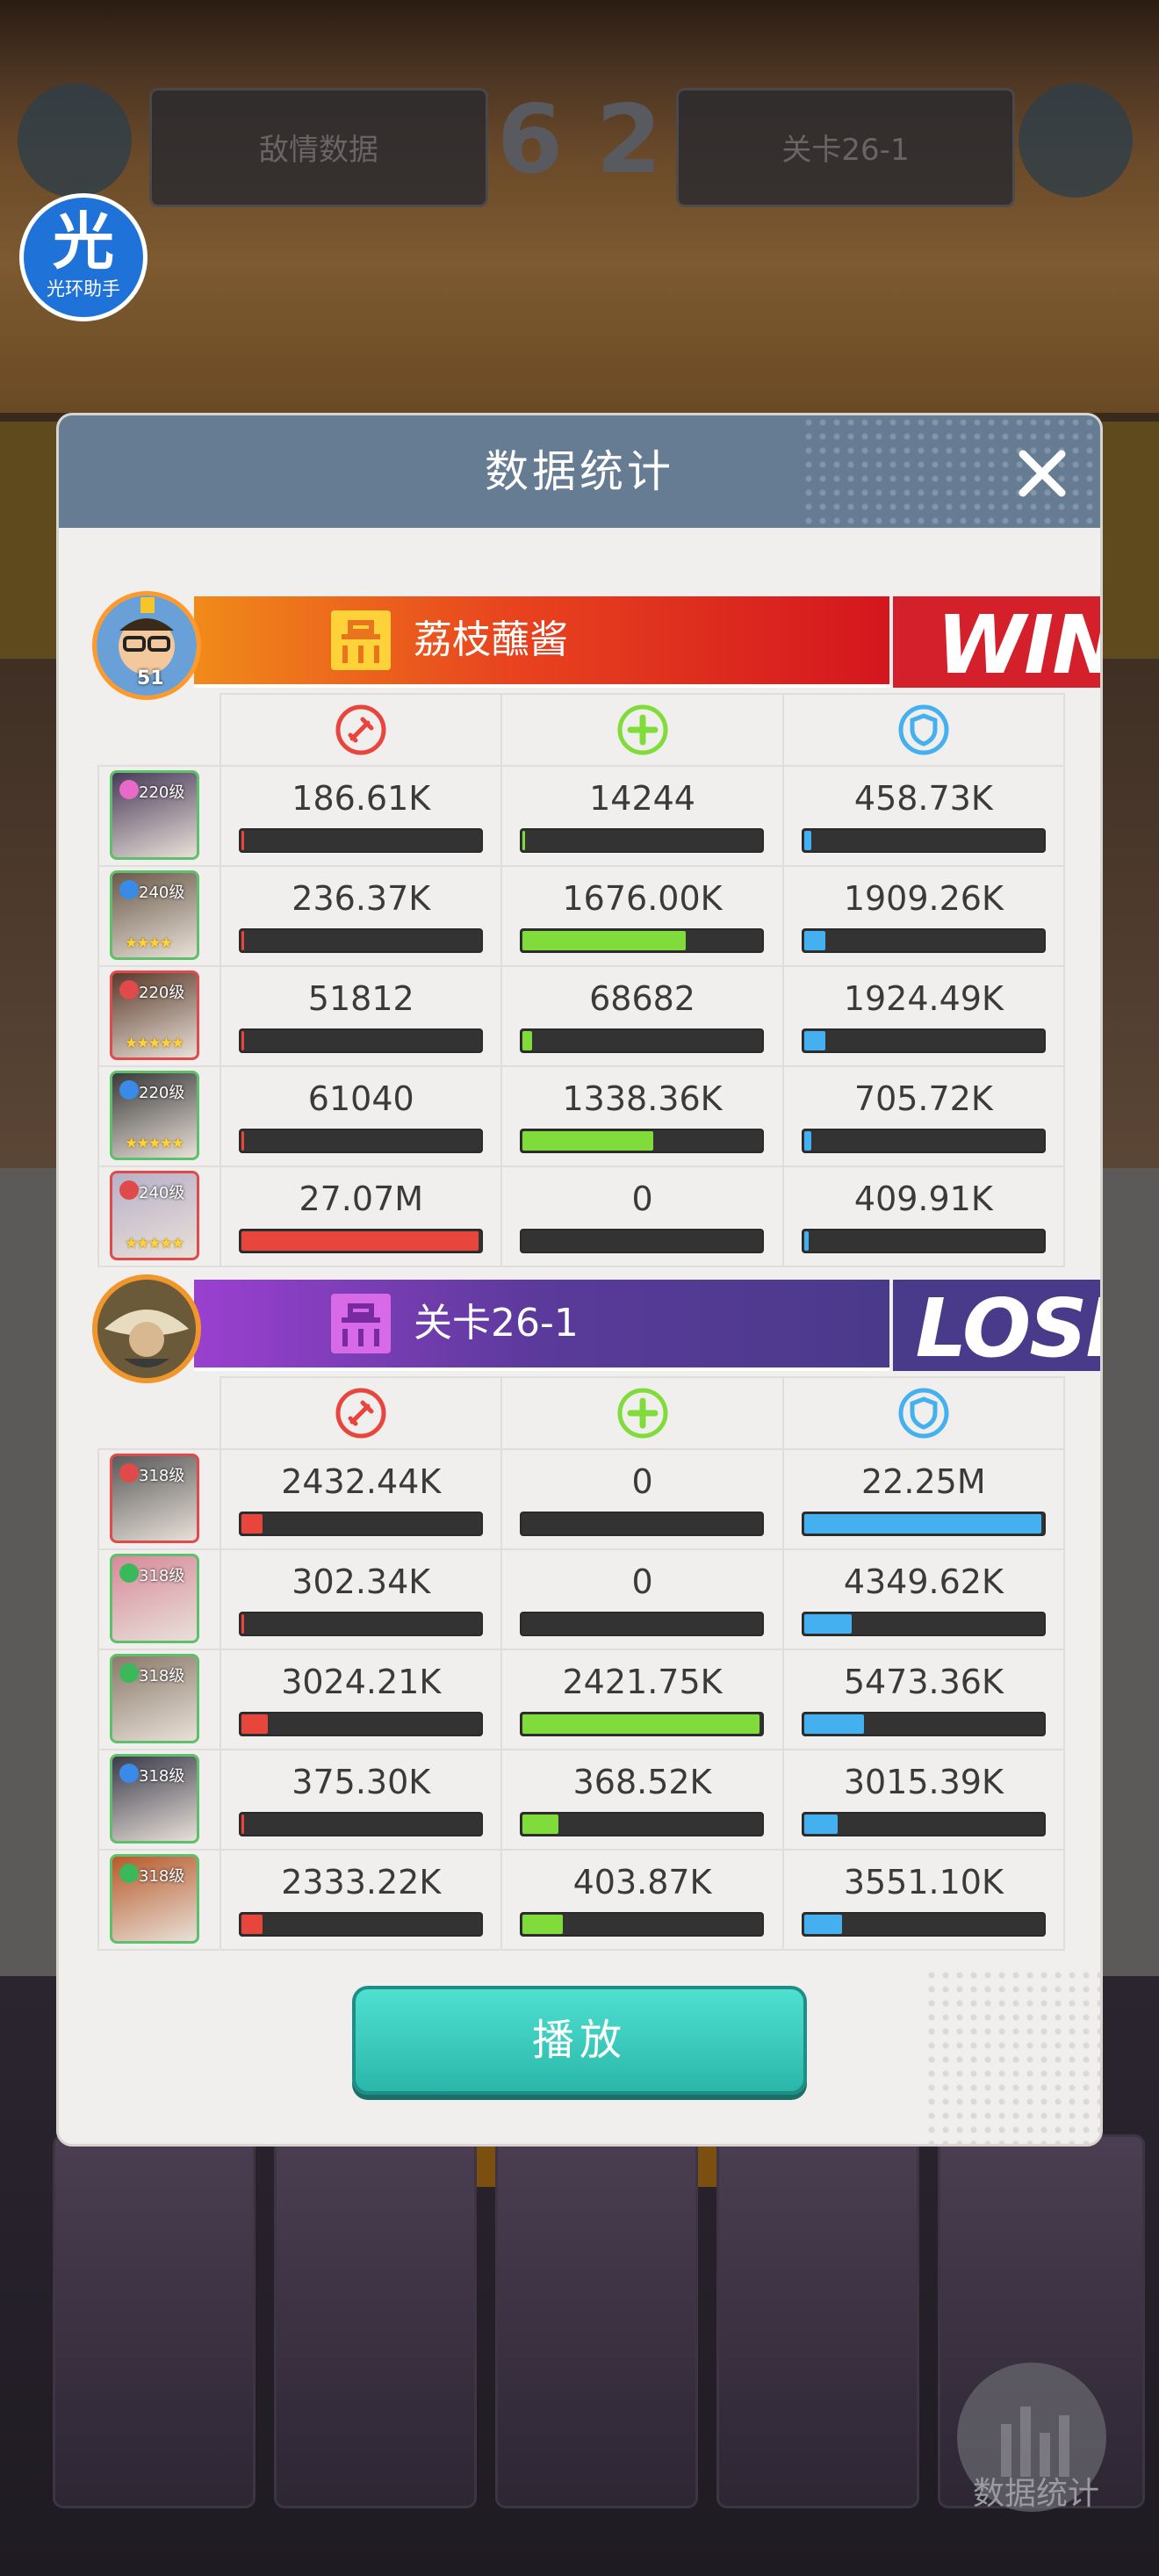 The height and width of the screenshot is (2576, 1159). I want to click on red-faction-icon, so click(129, 1473).